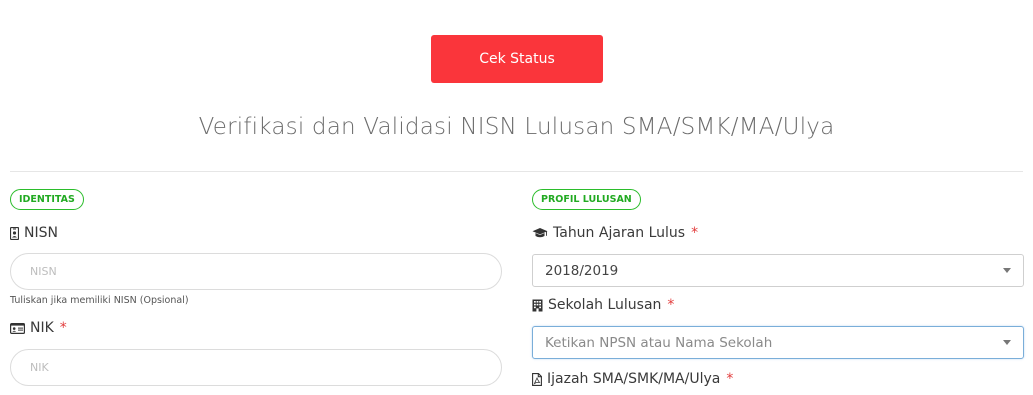 This screenshot has height=395, width=1033. I want to click on nik-label: NIK *, so click(38, 328).